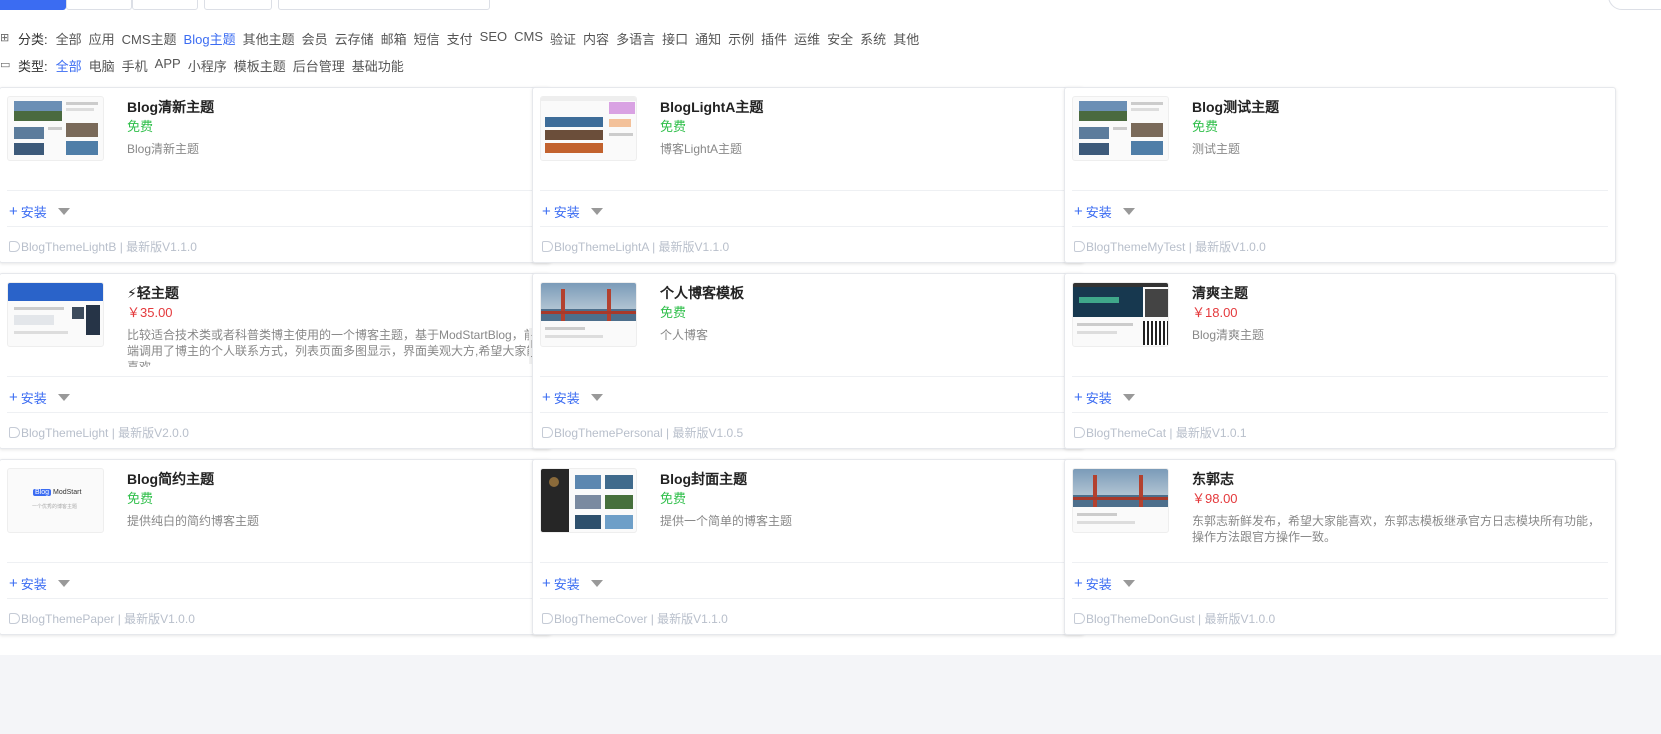 This screenshot has height=734, width=1661. I want to click on type-item-4: 小程序, so click(207, 65).